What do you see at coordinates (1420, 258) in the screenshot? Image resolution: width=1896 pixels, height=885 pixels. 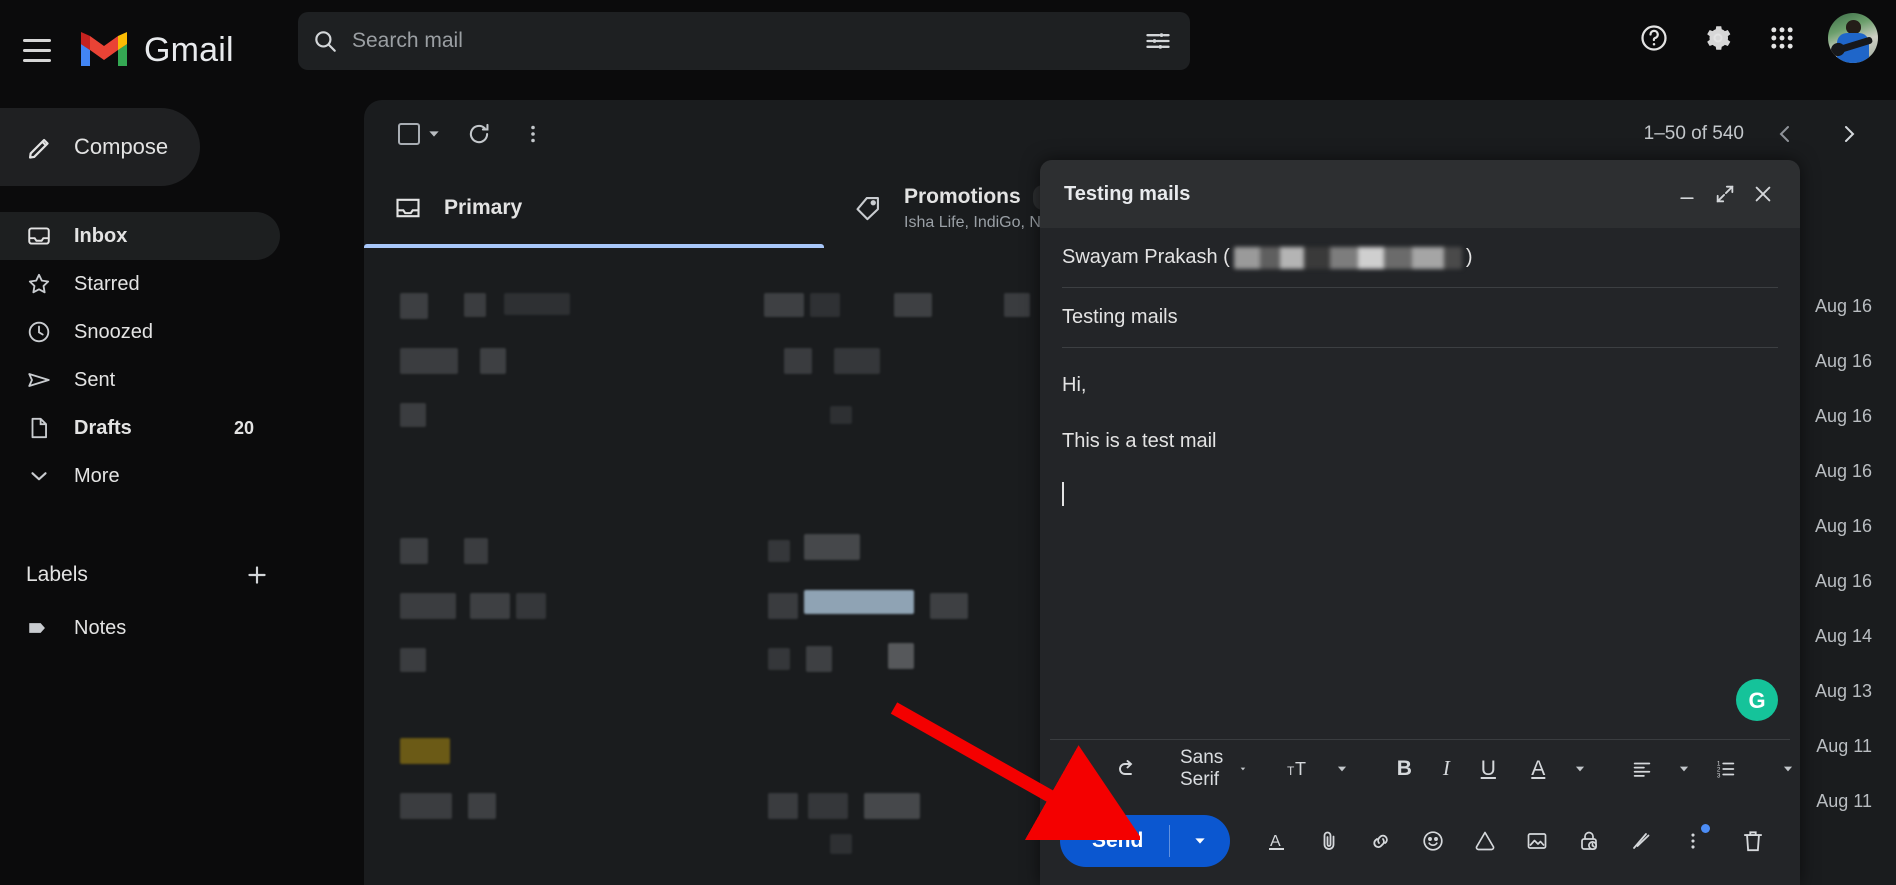 I see `recipient-field: Swayam Prakash ( )` at bounding box center [1420, 258].